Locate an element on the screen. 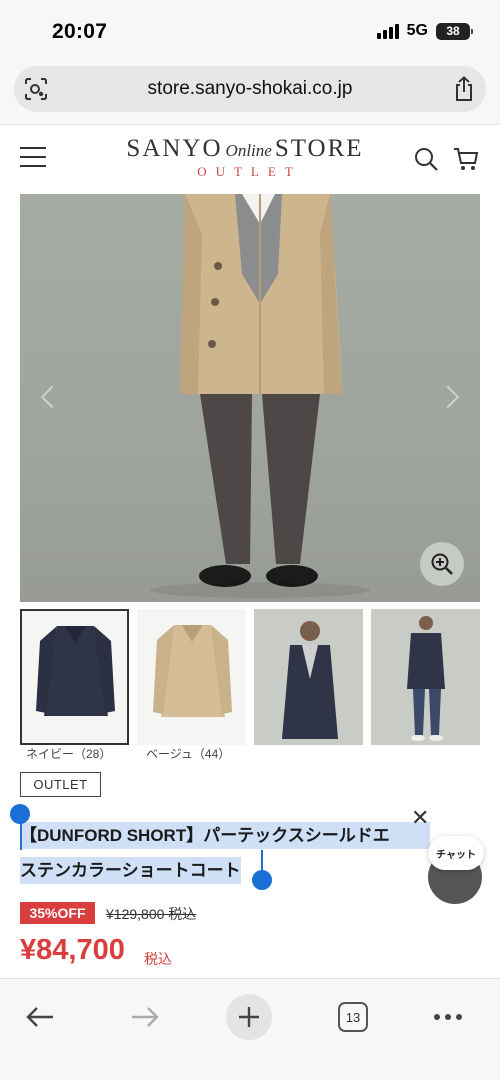  thumbnail-beige is located at coordinates (192, 677).